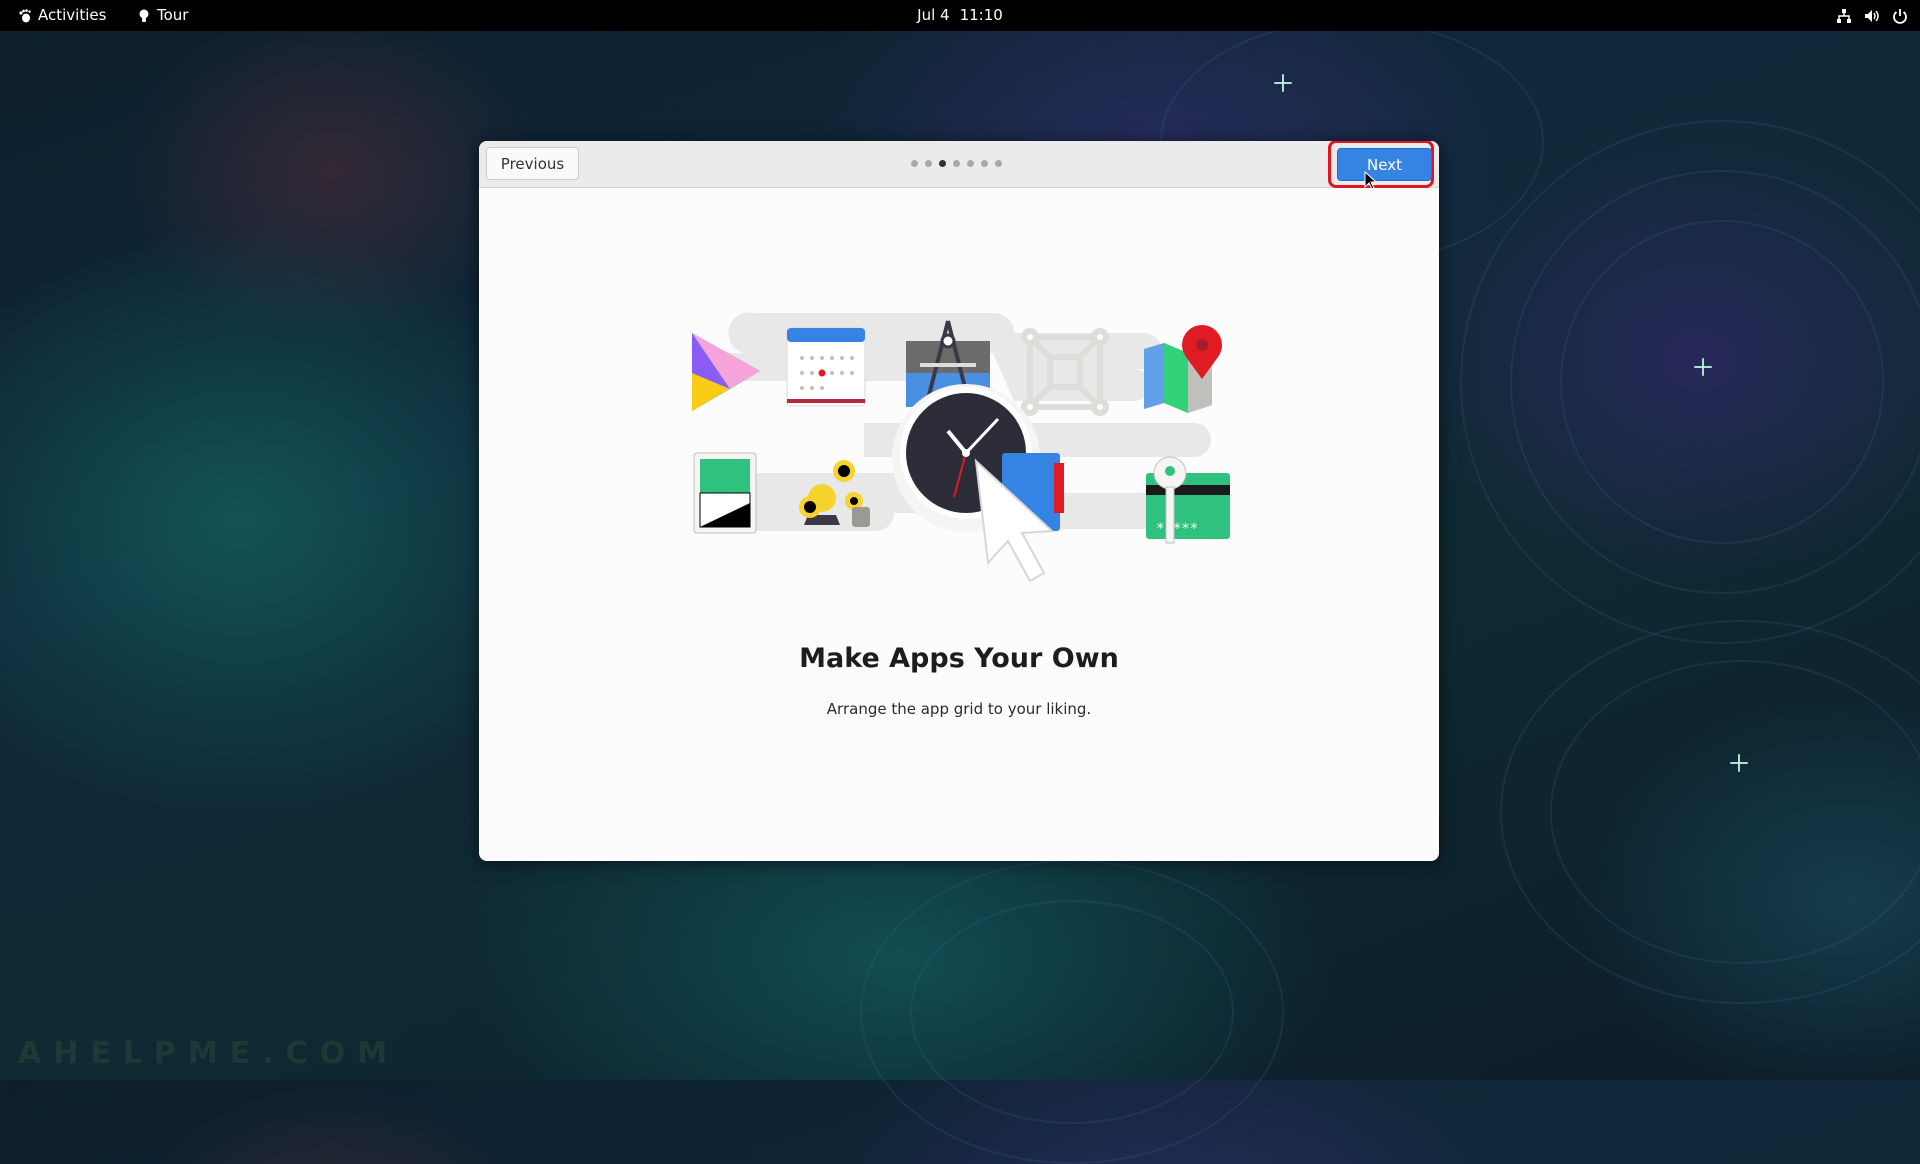 The height and width of the screenshot is (1164, 1920). What do you see at coordinates (1371, 180) in the screenshot?
I see `mouse-cursor-icon` at bounding box center [1371, 180].